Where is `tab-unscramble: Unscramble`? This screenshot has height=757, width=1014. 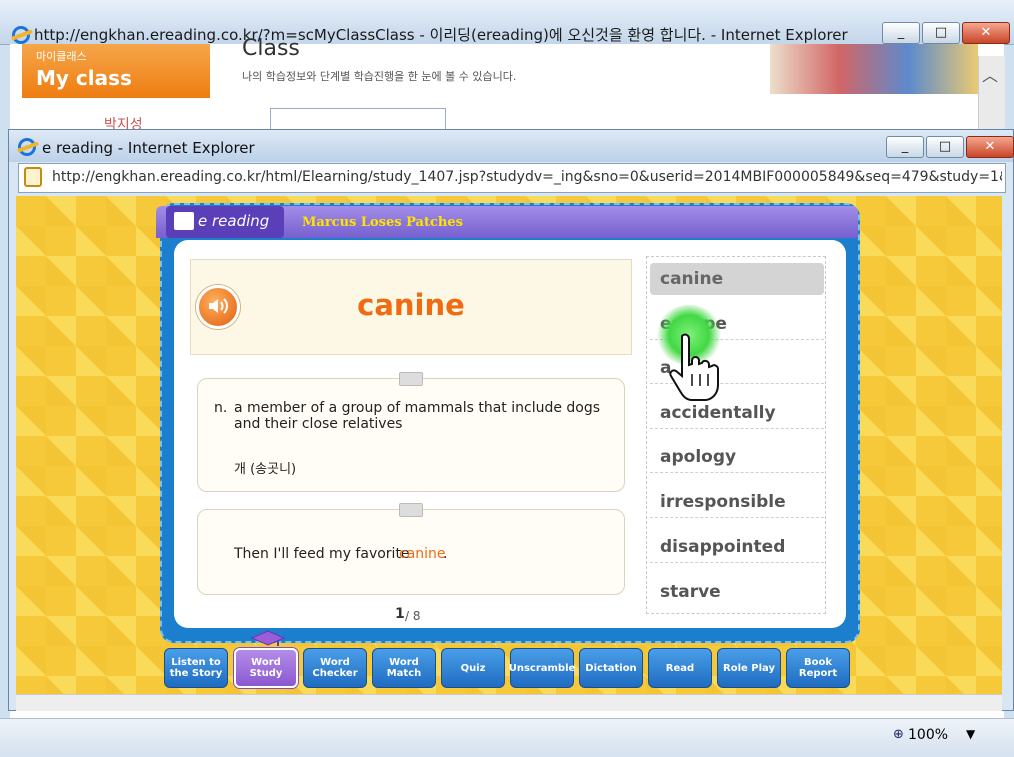 tab-unscramble: Unscramble is located at coordinates (542, 668).